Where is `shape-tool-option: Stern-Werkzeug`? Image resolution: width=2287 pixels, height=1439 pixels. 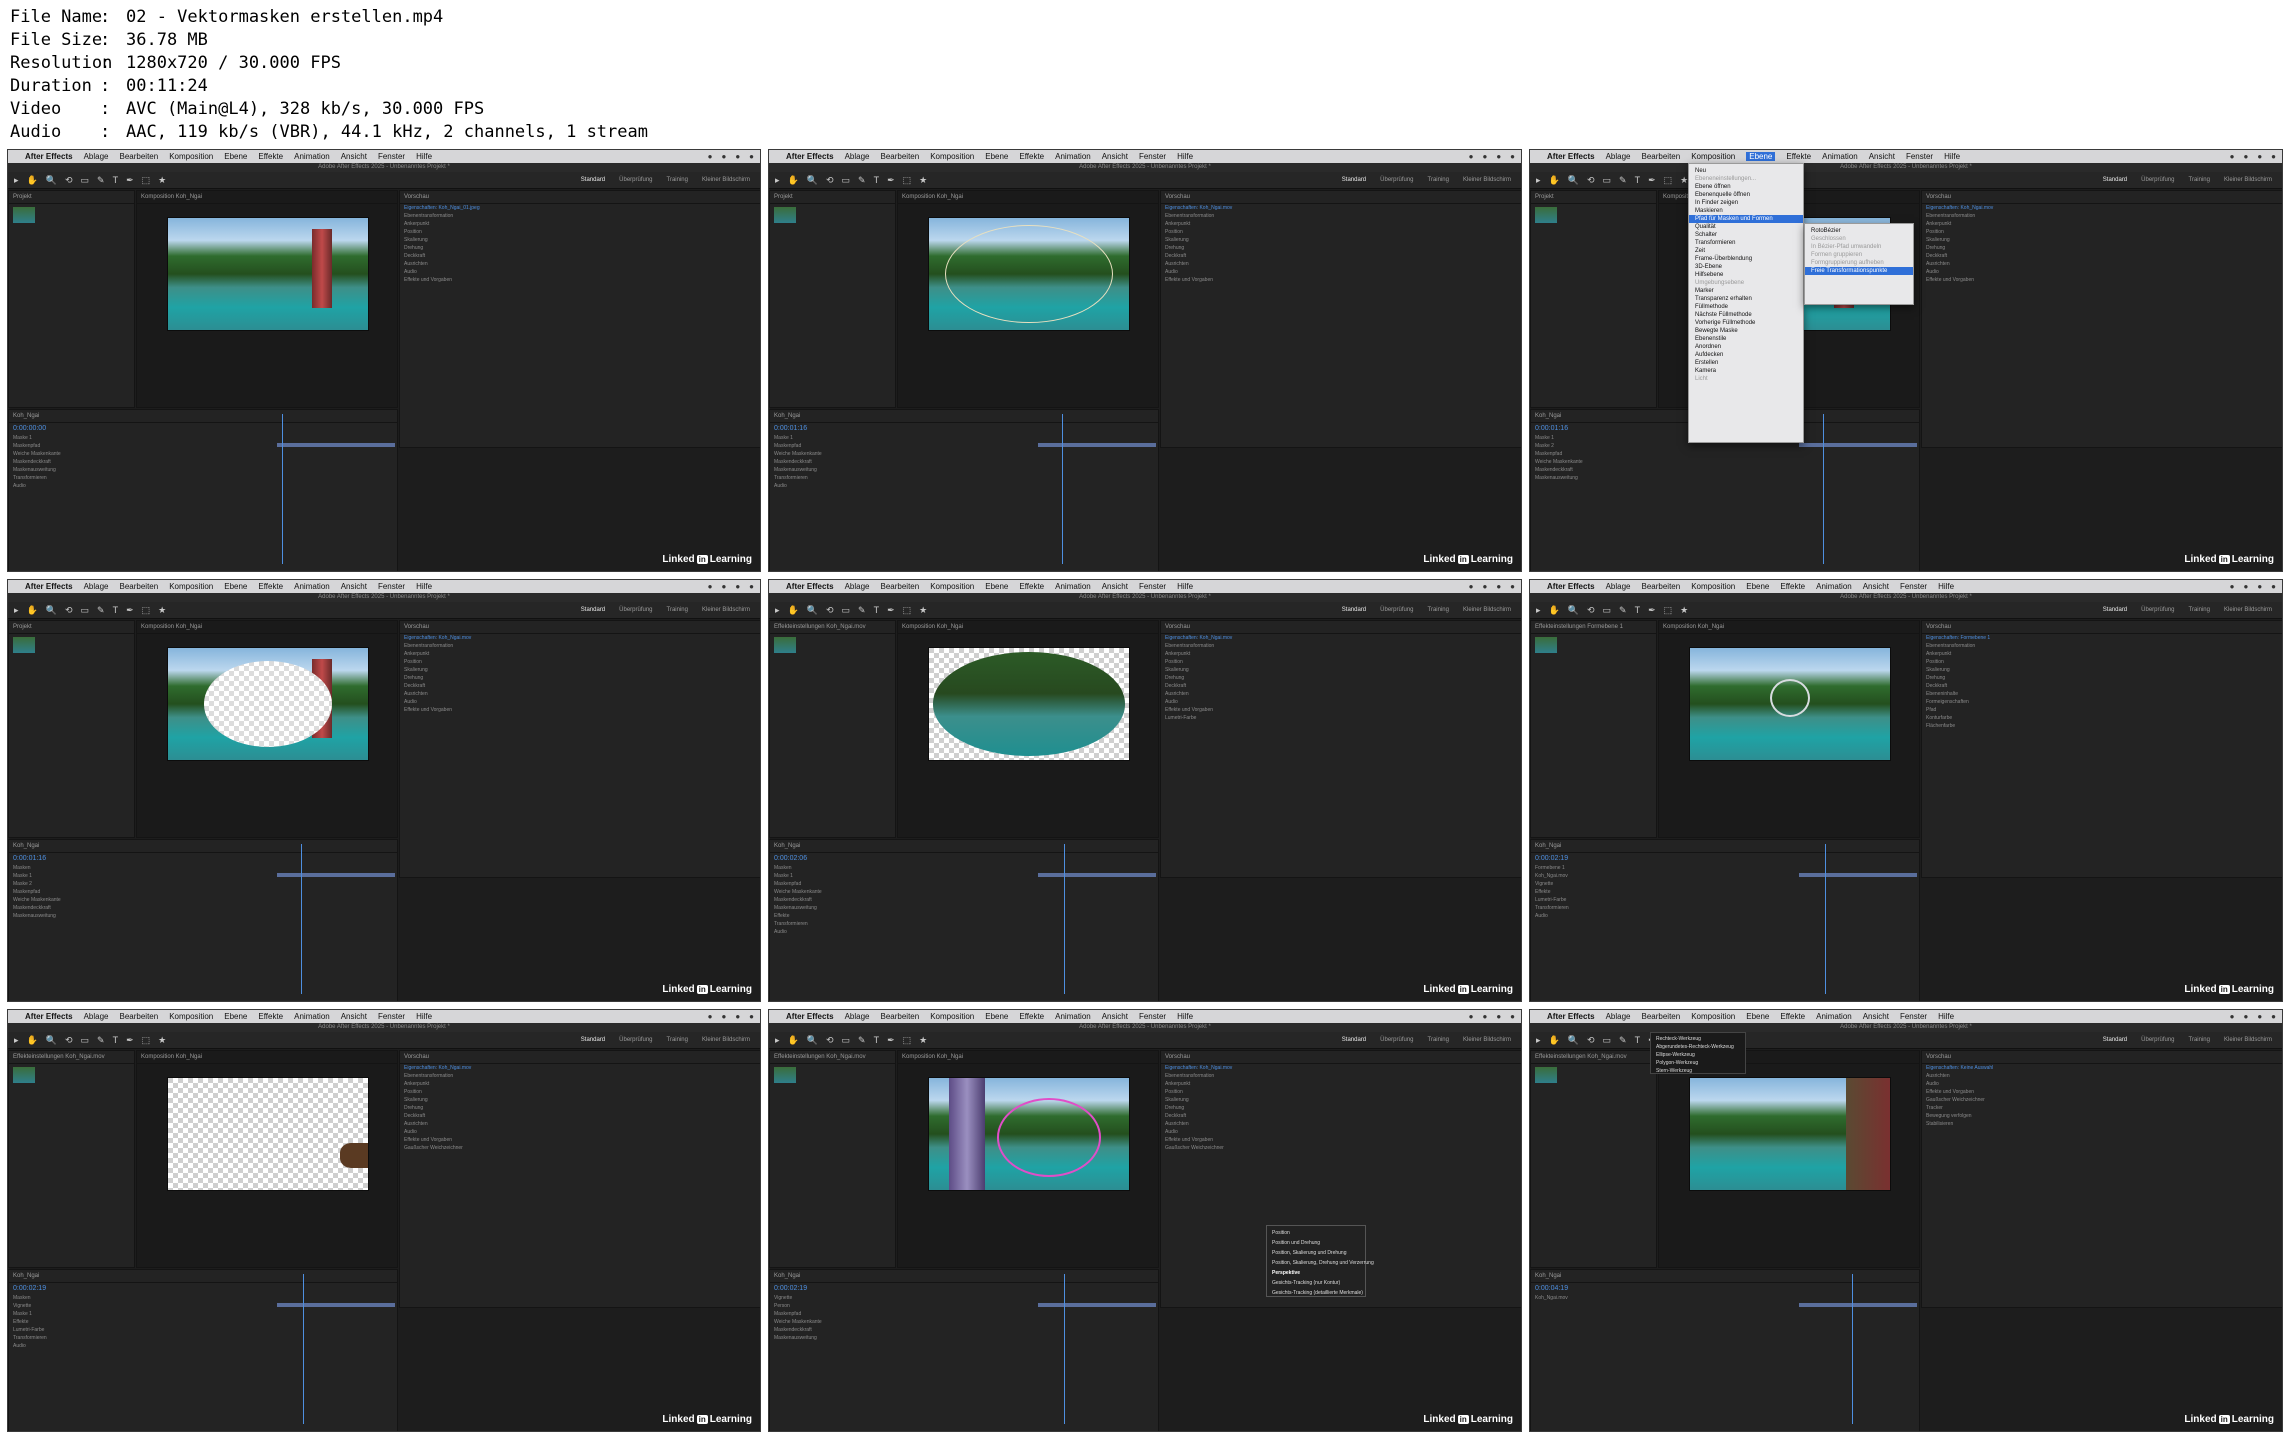 shape-tool-option: Stern-Werkzeug is located at coordinates (1698, 1071).